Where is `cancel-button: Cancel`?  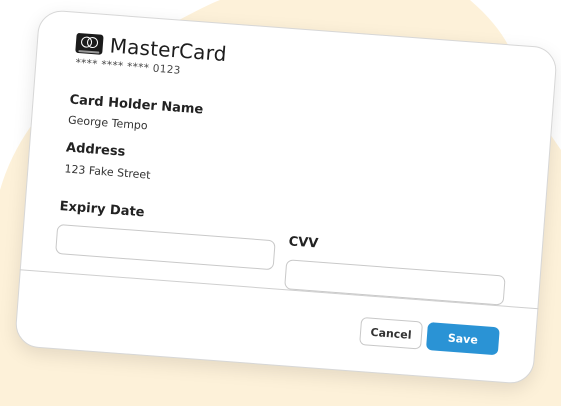 cancel-button: Cancel is located at coordinates (391, 333).